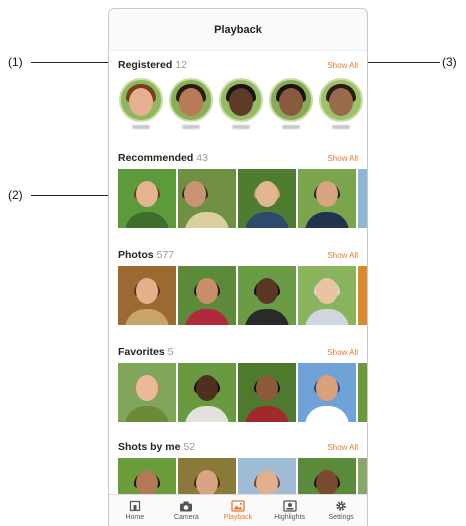  What do you see at coordinates (342, 447) in the screenshot?
I see `shots-show-all-link: Show All` at bounding box center [342, 447].